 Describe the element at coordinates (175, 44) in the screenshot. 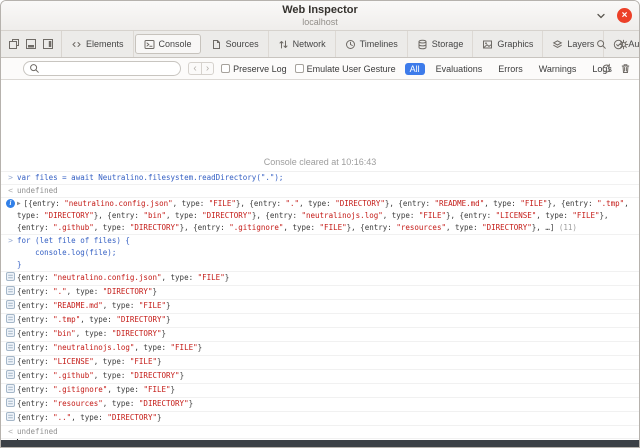

I see `tab-label: Console` at that location.